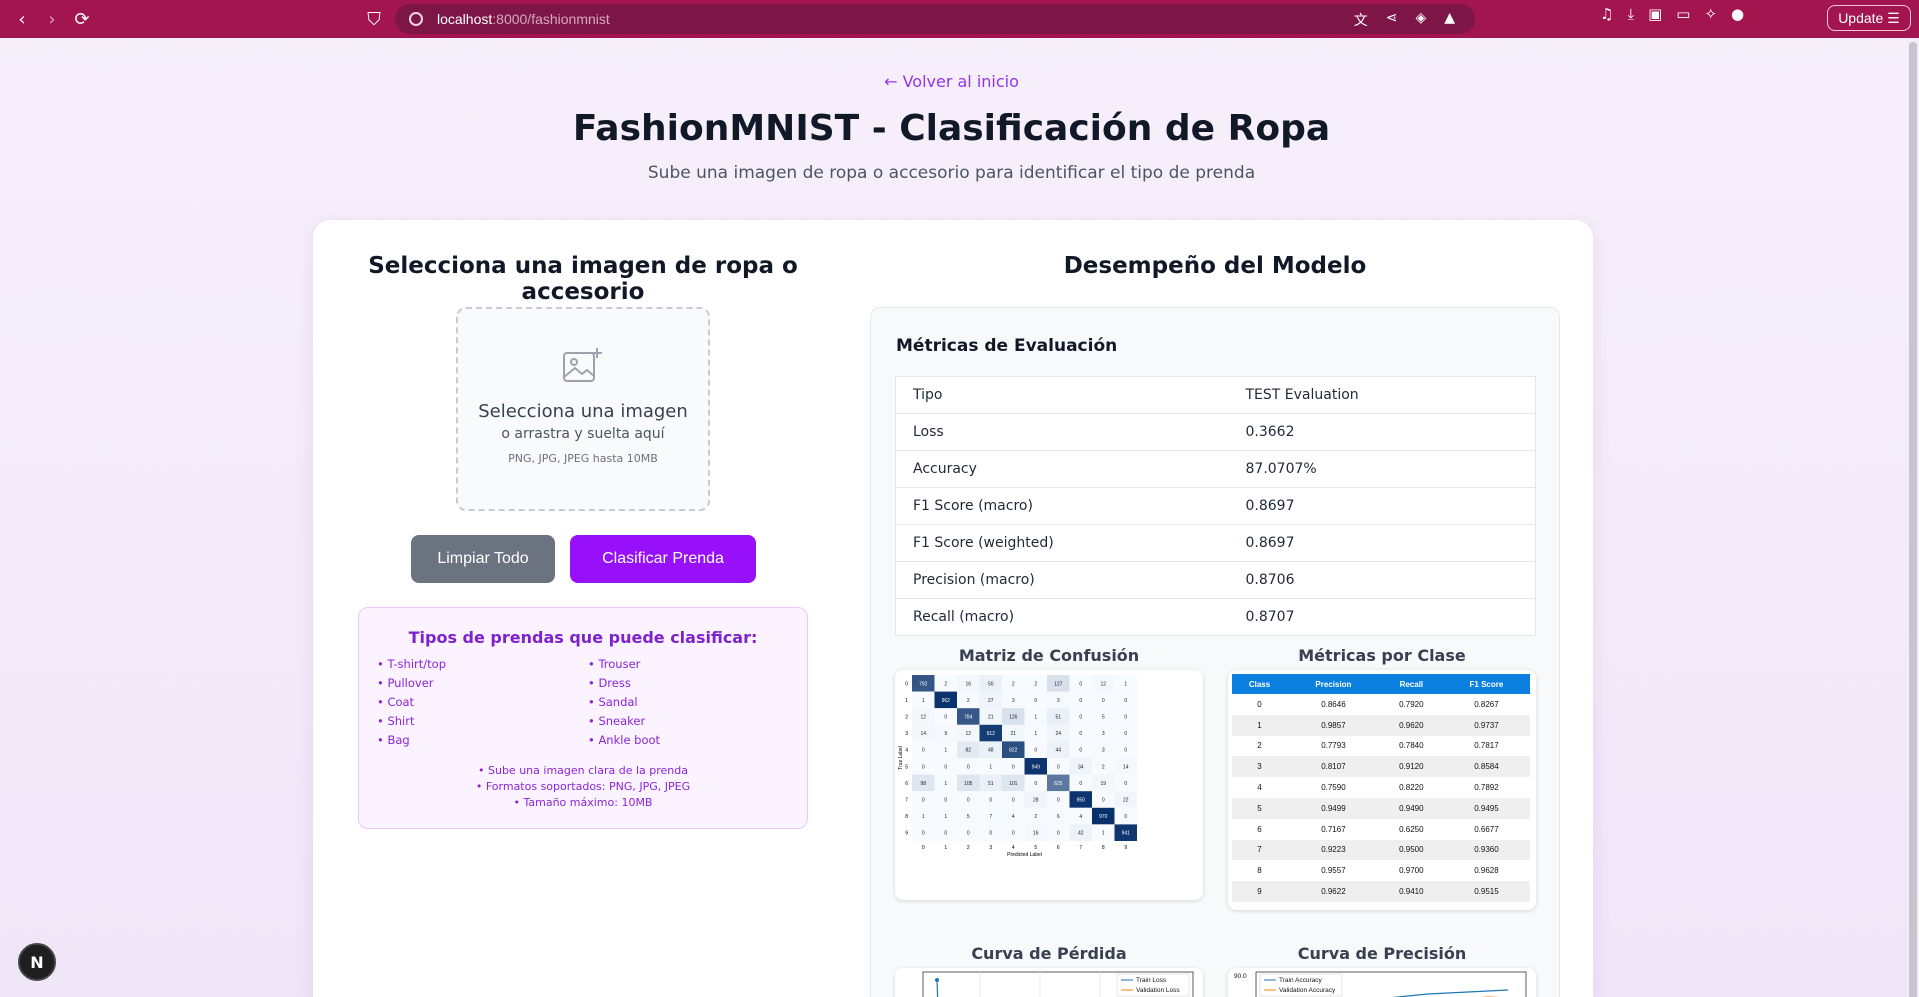 The height and width of the screenshot is (997, 1919). What do you see at coordinates (923, 848) in the screenshot?
I see `x-tick-label: 0` at bounding box center [923, 848].